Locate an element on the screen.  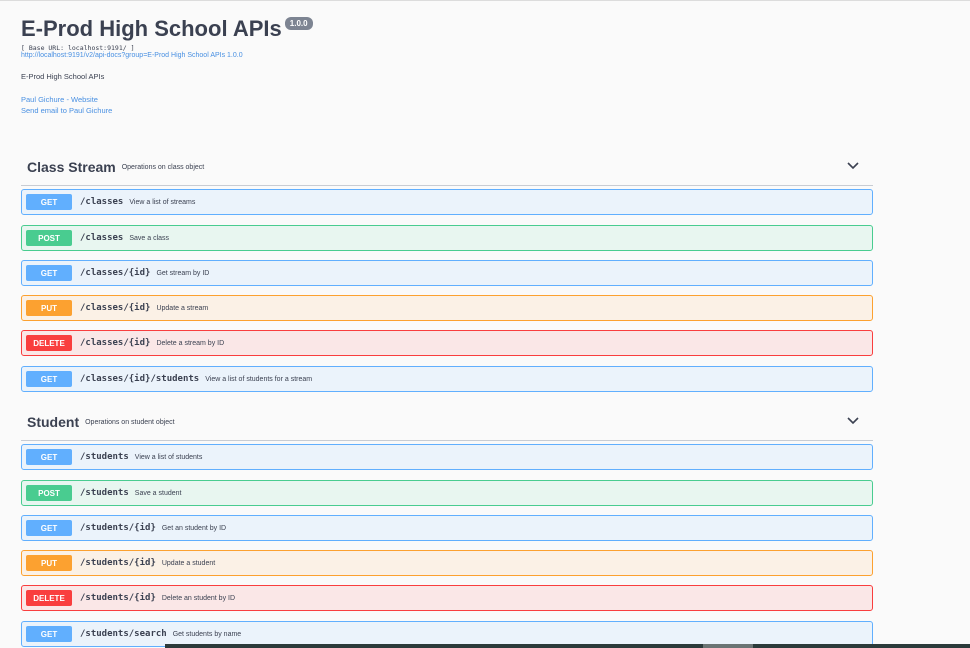
operation-summary: Save a class is located at coordinates (149, 238).